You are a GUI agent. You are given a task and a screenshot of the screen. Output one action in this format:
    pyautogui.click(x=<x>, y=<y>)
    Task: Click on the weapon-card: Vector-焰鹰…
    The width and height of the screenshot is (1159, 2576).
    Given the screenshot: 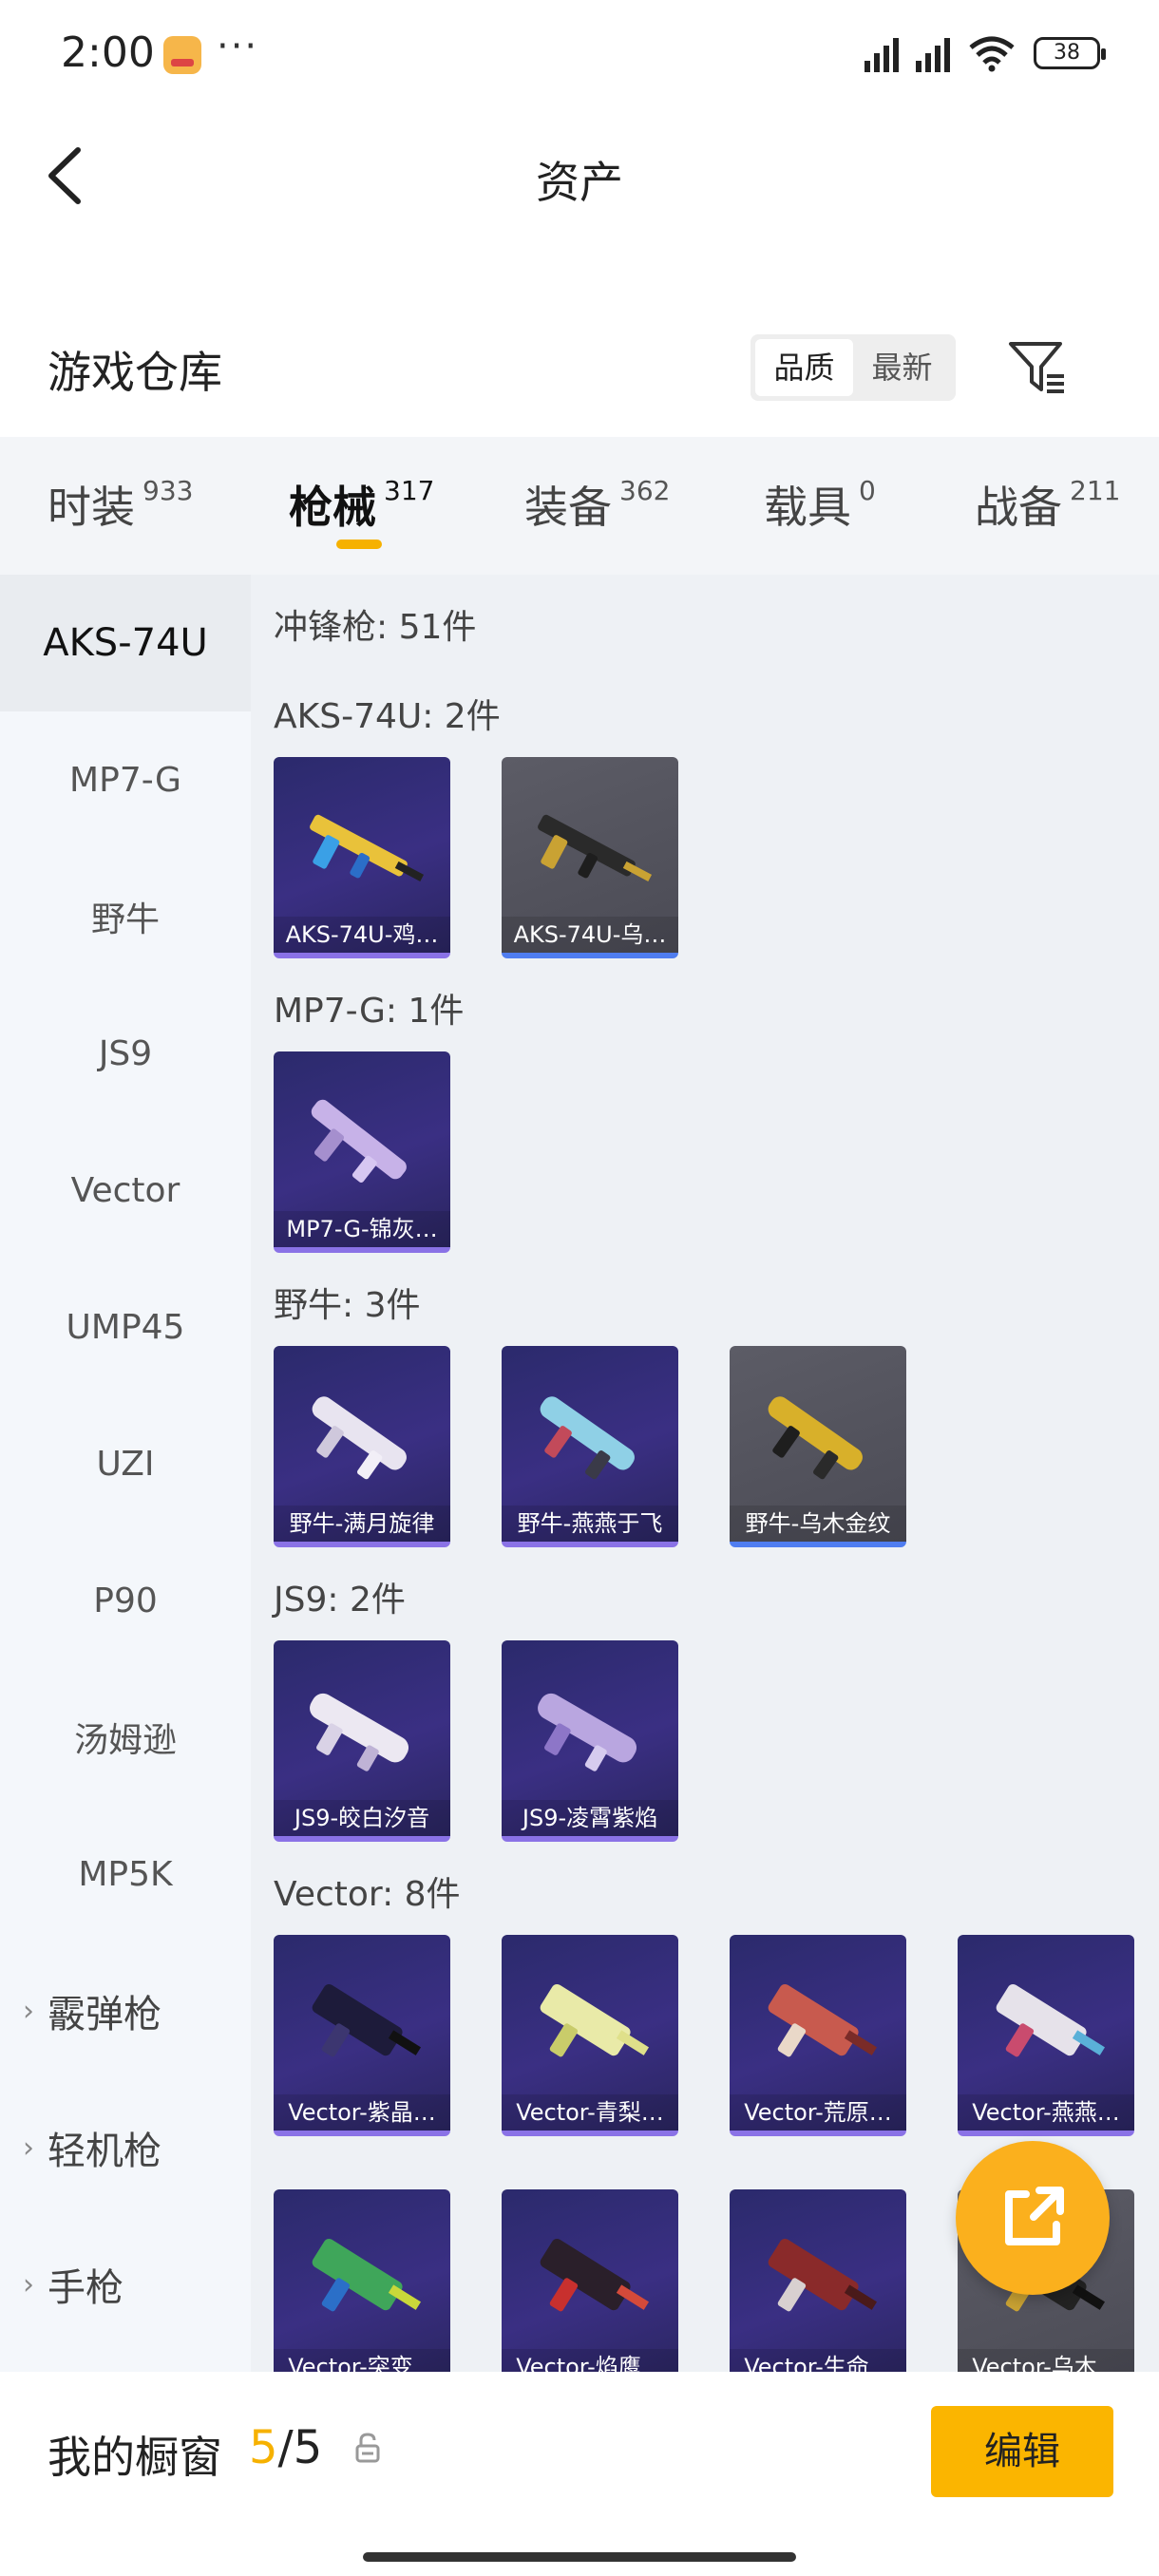 What is the action you would take?
    pyautogui.click(x=590, y=2280)
    